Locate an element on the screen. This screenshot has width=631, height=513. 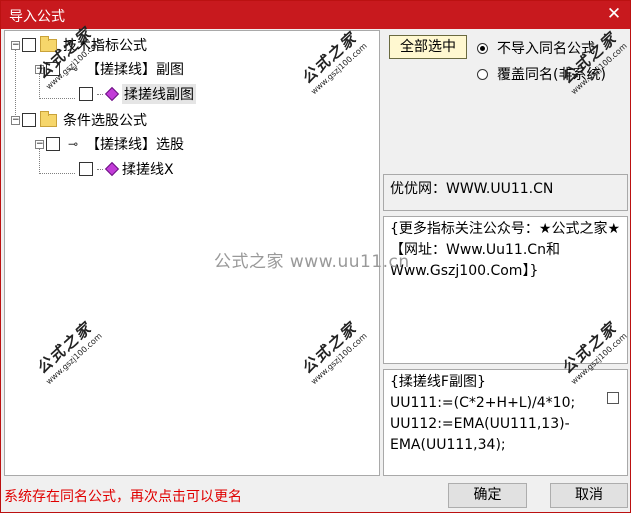
tree-node-label: 揉搓线副图 is located at coordinates (159, 94).